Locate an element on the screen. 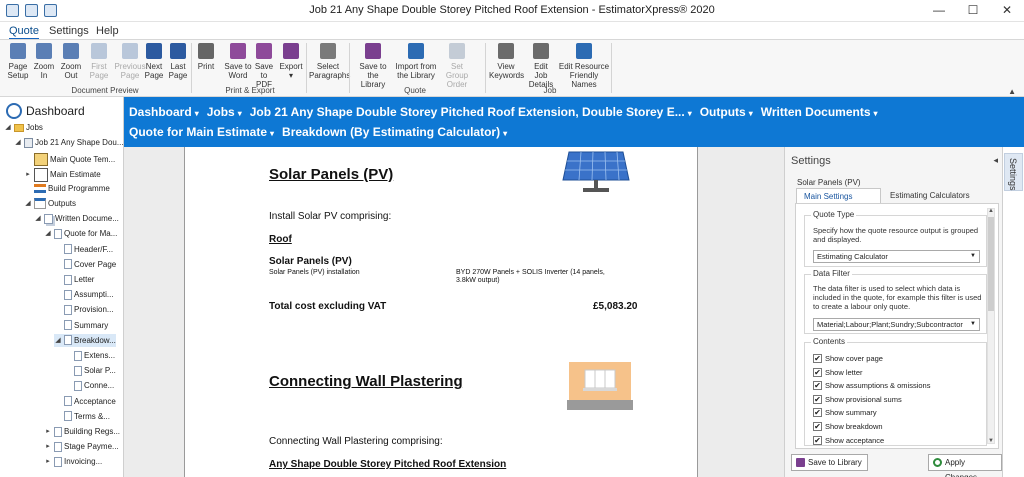 The height and width of the screenshot is (477, 1024). zoom-in-button: Zoom In is located at coordinates (44, 61).